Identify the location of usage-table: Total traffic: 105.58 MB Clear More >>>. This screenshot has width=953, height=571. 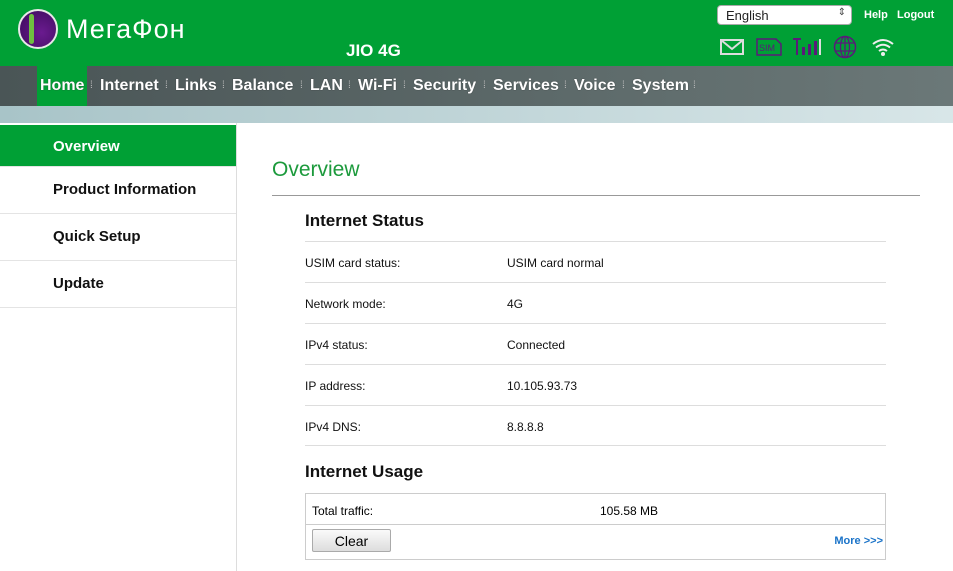
(595, 526).